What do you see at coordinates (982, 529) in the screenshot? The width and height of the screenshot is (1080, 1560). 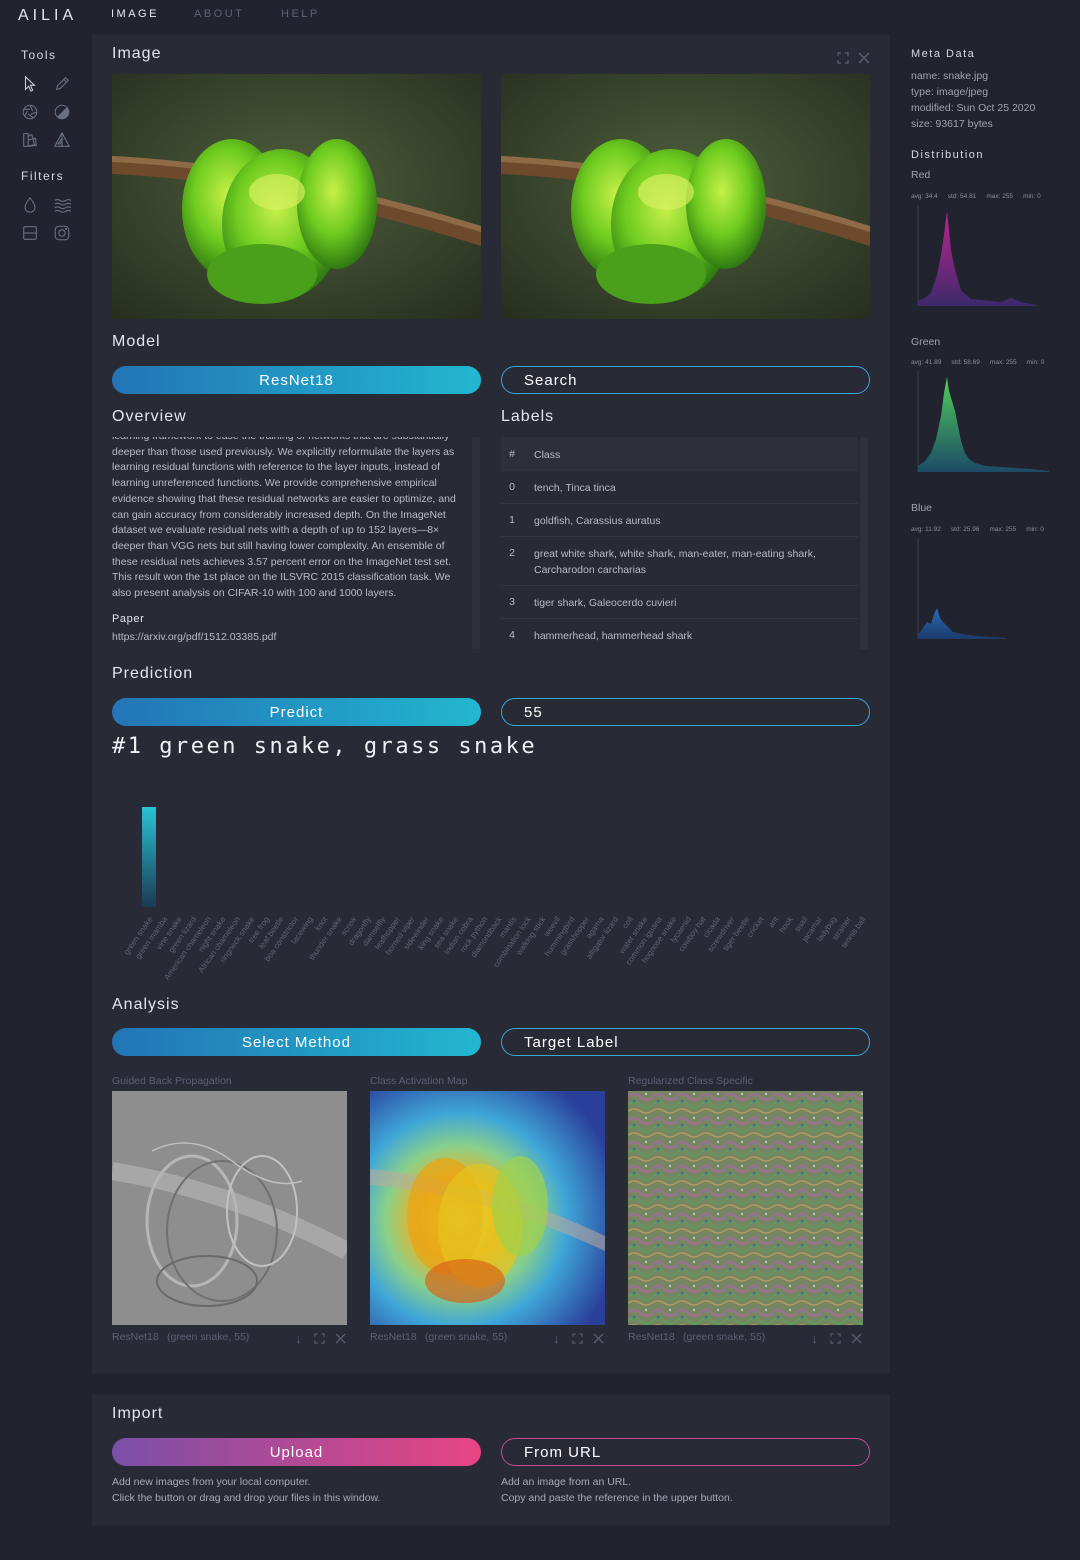 I see `dist-blue-stats: avg: 11.92 std: 25.96 max: 255 min: 0` at bounding box center [982, 529].